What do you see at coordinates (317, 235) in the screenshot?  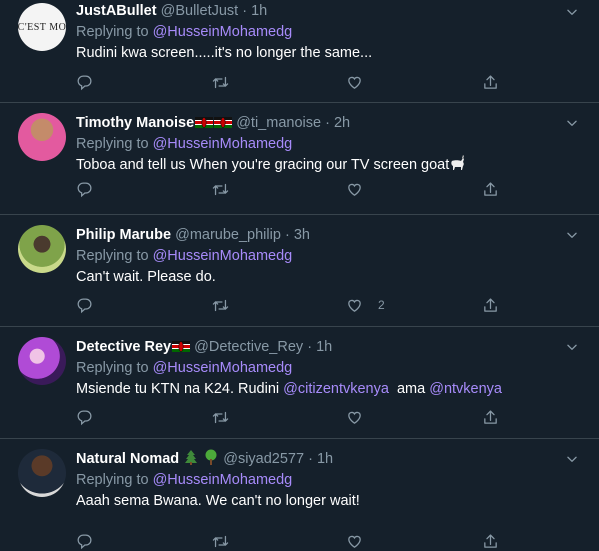 I see `tweet-header: Philip Marube @marube_philip · 3h` at bounding box center [317, 235].